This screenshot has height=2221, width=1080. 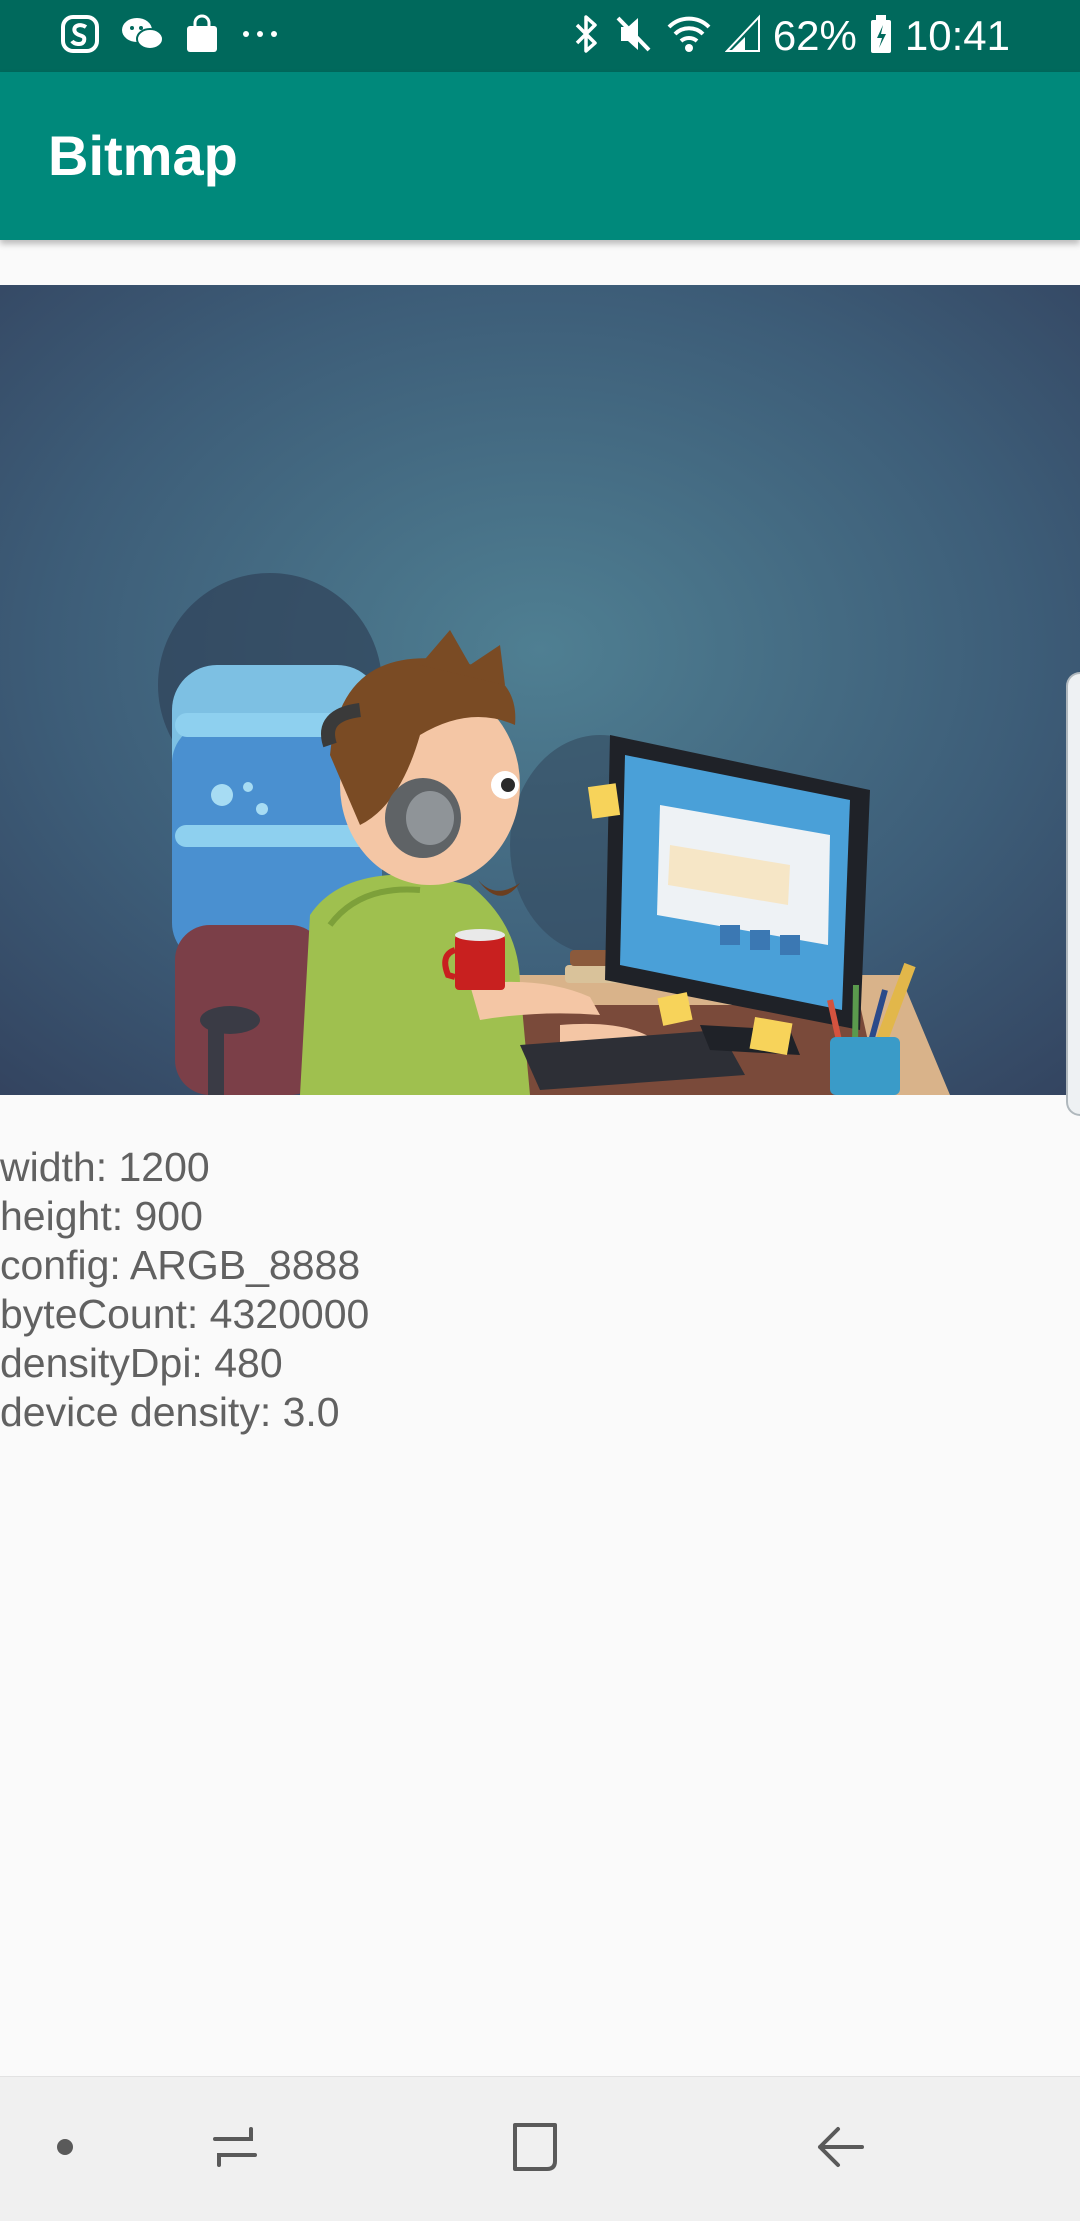 I want to click on navigation-bar, so click(x=540, y=2148).